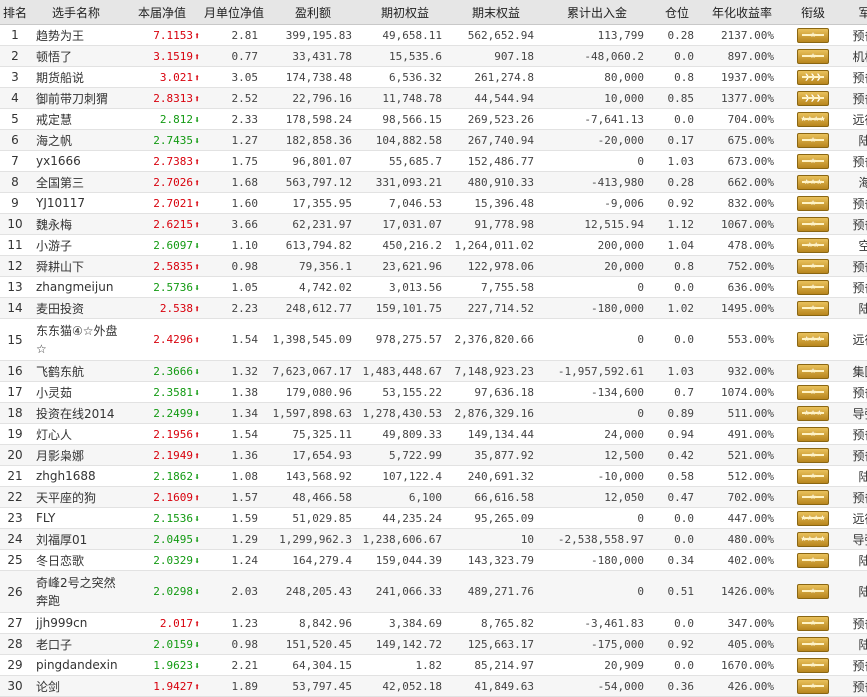 This screenshot has width=867, height=697. What do you see at coordinates (76, 98) in the screenshot?
I see `player-name-link: 御前带刀刺猬` at bounding box center [76, 98].